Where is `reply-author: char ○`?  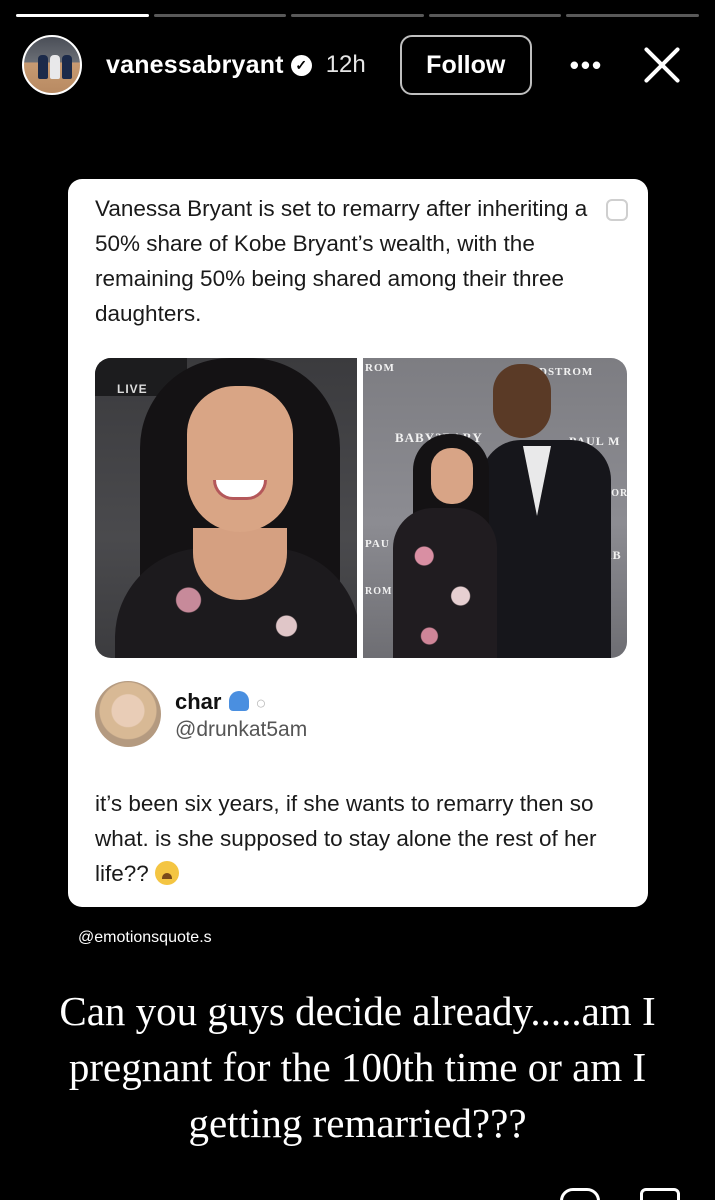 reply-author: char ○ is located at coordinates (220, 702).